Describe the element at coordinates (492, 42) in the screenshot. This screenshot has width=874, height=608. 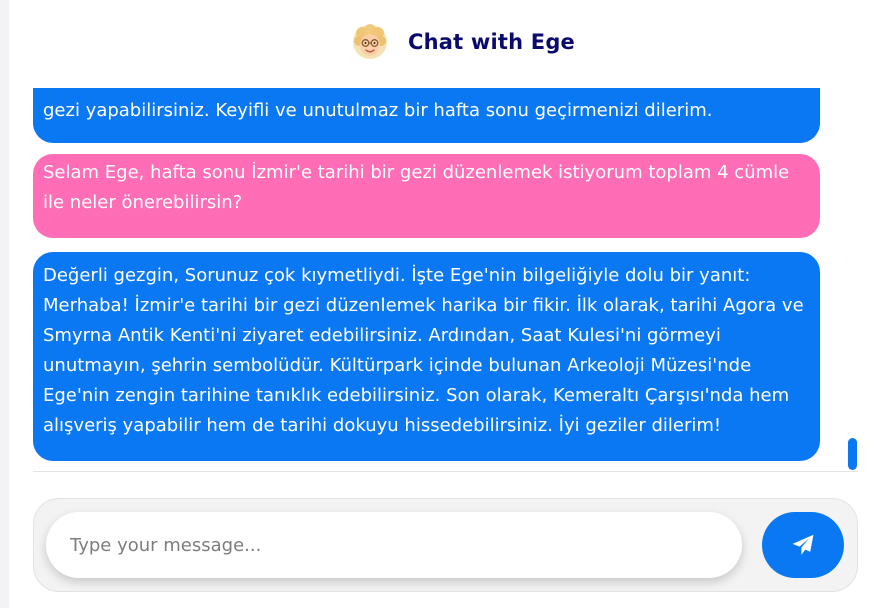
I see `chat-title: Chat with Ege` at that location.